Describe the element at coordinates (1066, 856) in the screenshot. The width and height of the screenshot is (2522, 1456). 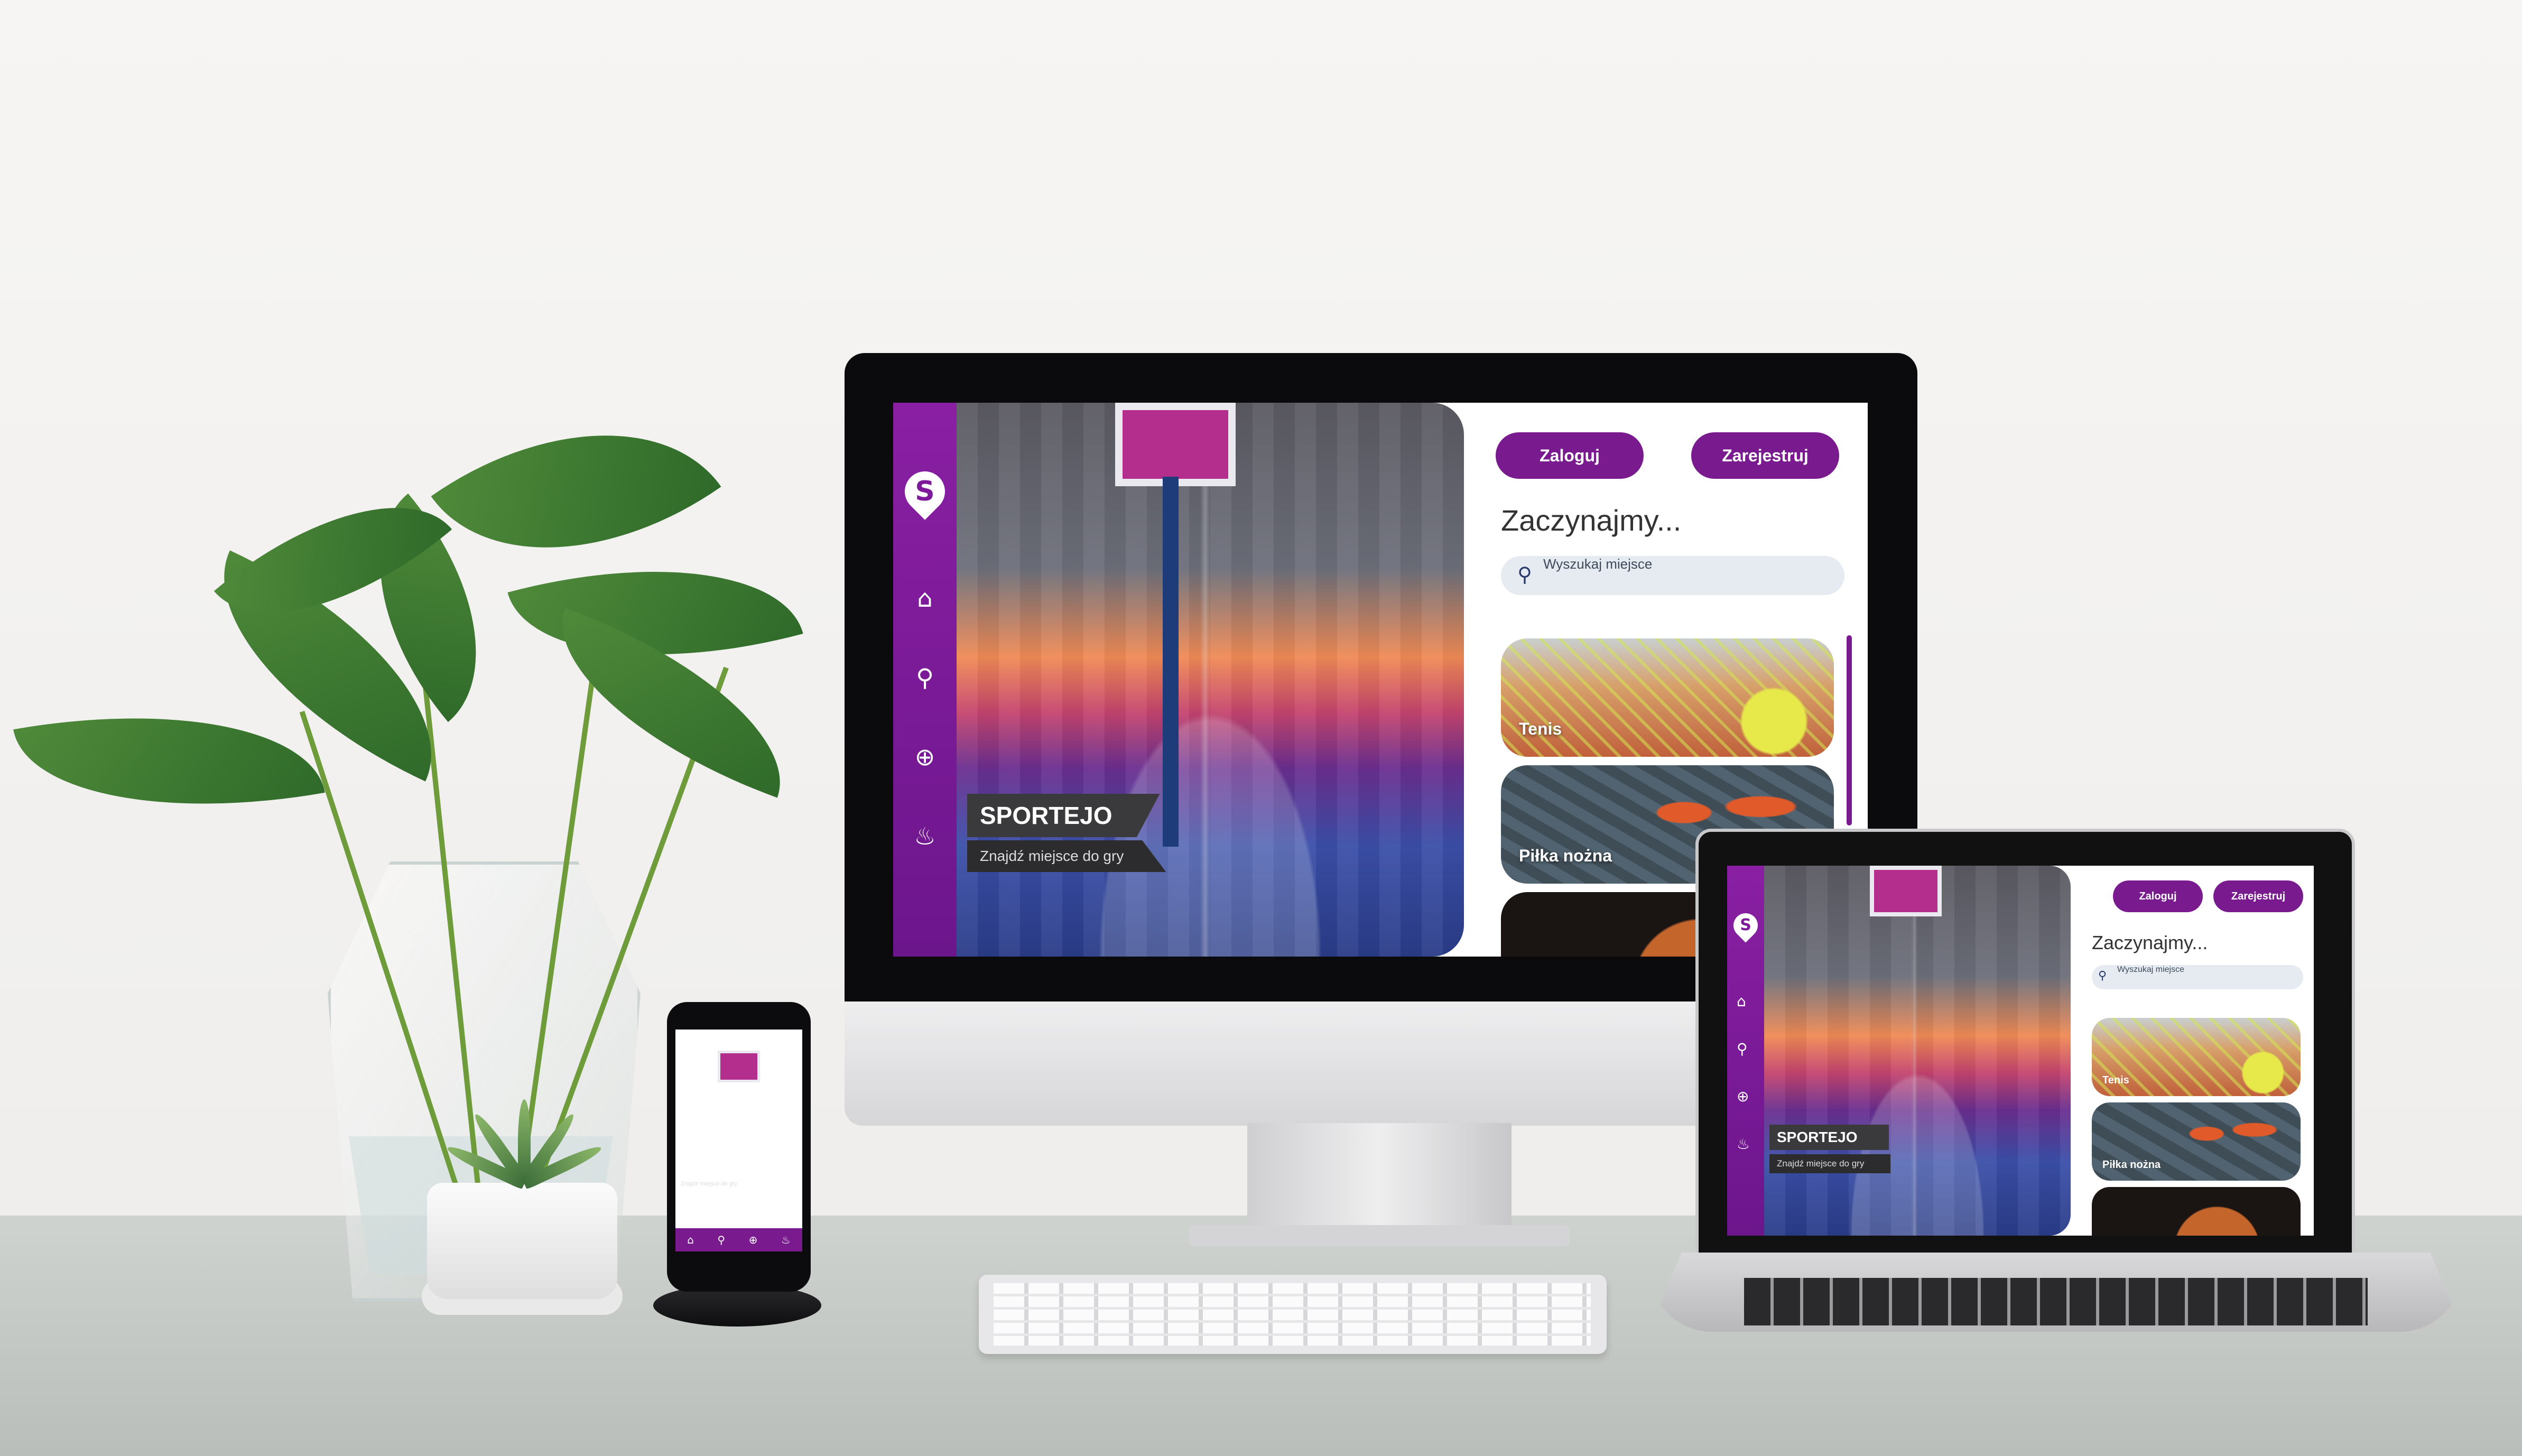
I see `brand-tagline: Znajdź miejsce do gry` at that location.